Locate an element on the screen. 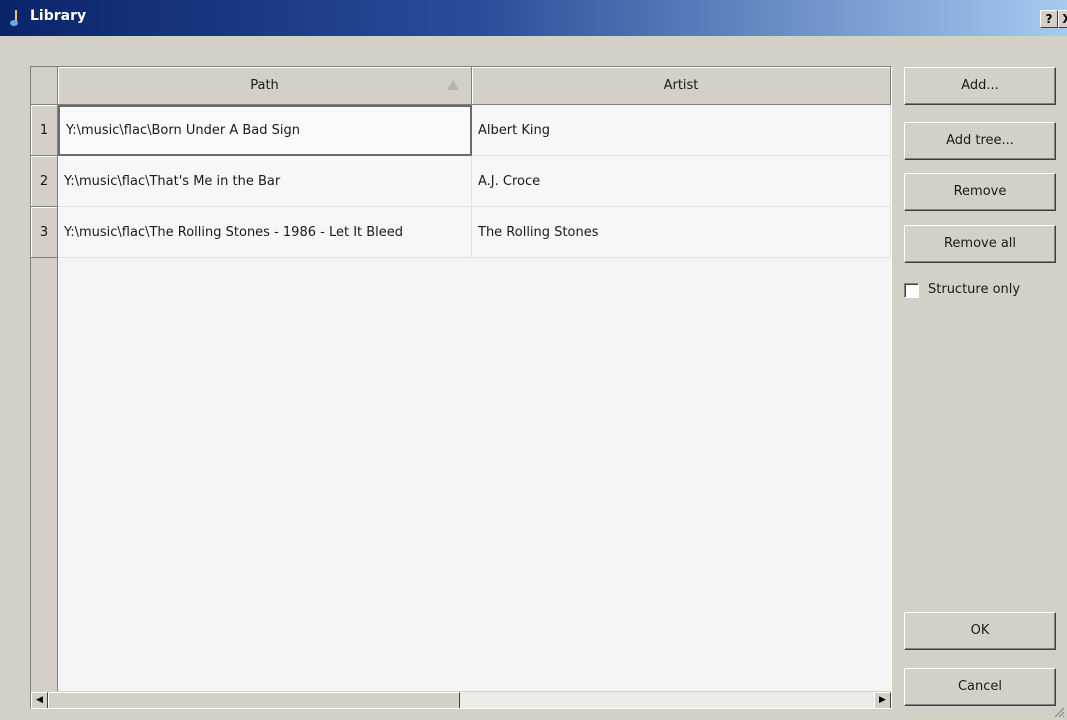 Image resolution: width=1067 pixels, height=720 pixels. cell-artist-3: The Rolling Stones is located at coordinates (681, 232).